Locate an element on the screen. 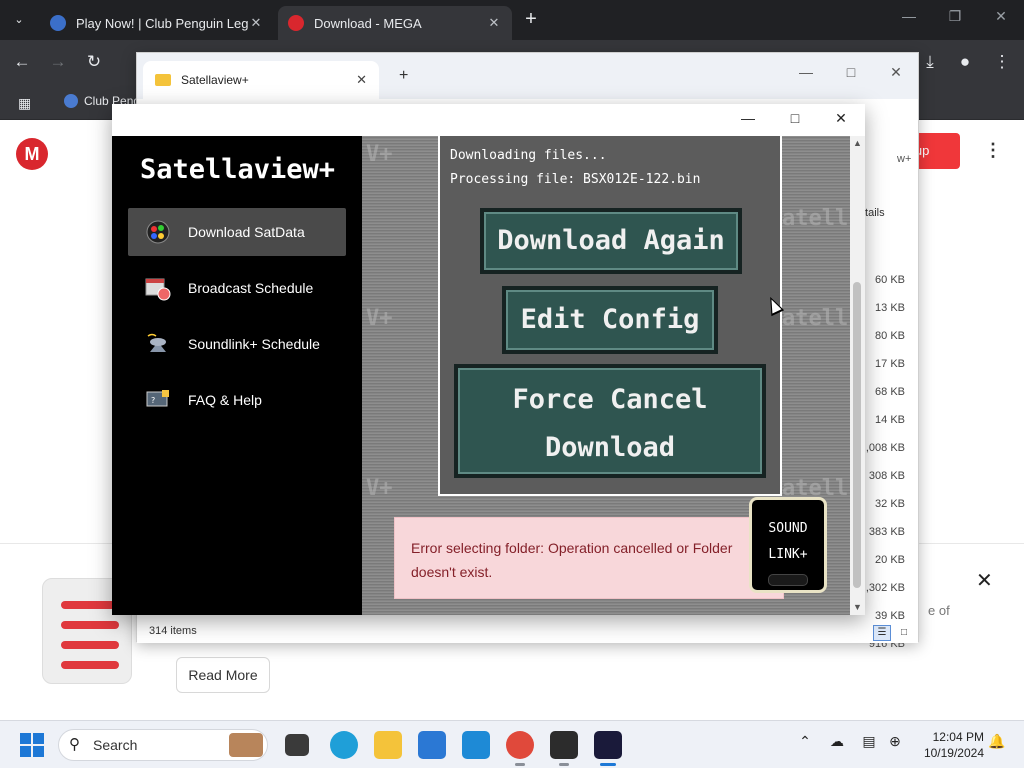  restore-icon: ❐ is located at coordinates (955, 16).